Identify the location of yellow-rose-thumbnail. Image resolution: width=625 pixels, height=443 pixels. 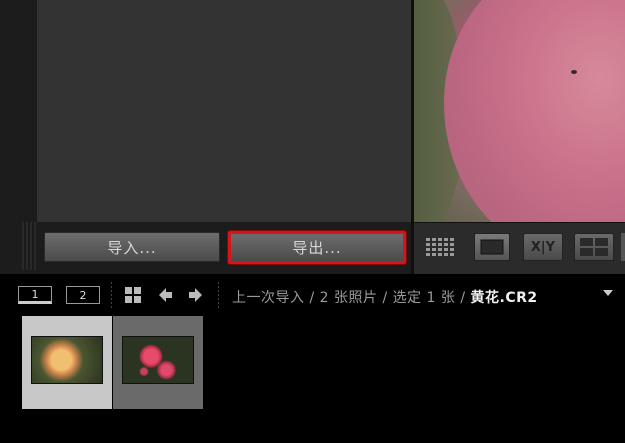
(67, 360).